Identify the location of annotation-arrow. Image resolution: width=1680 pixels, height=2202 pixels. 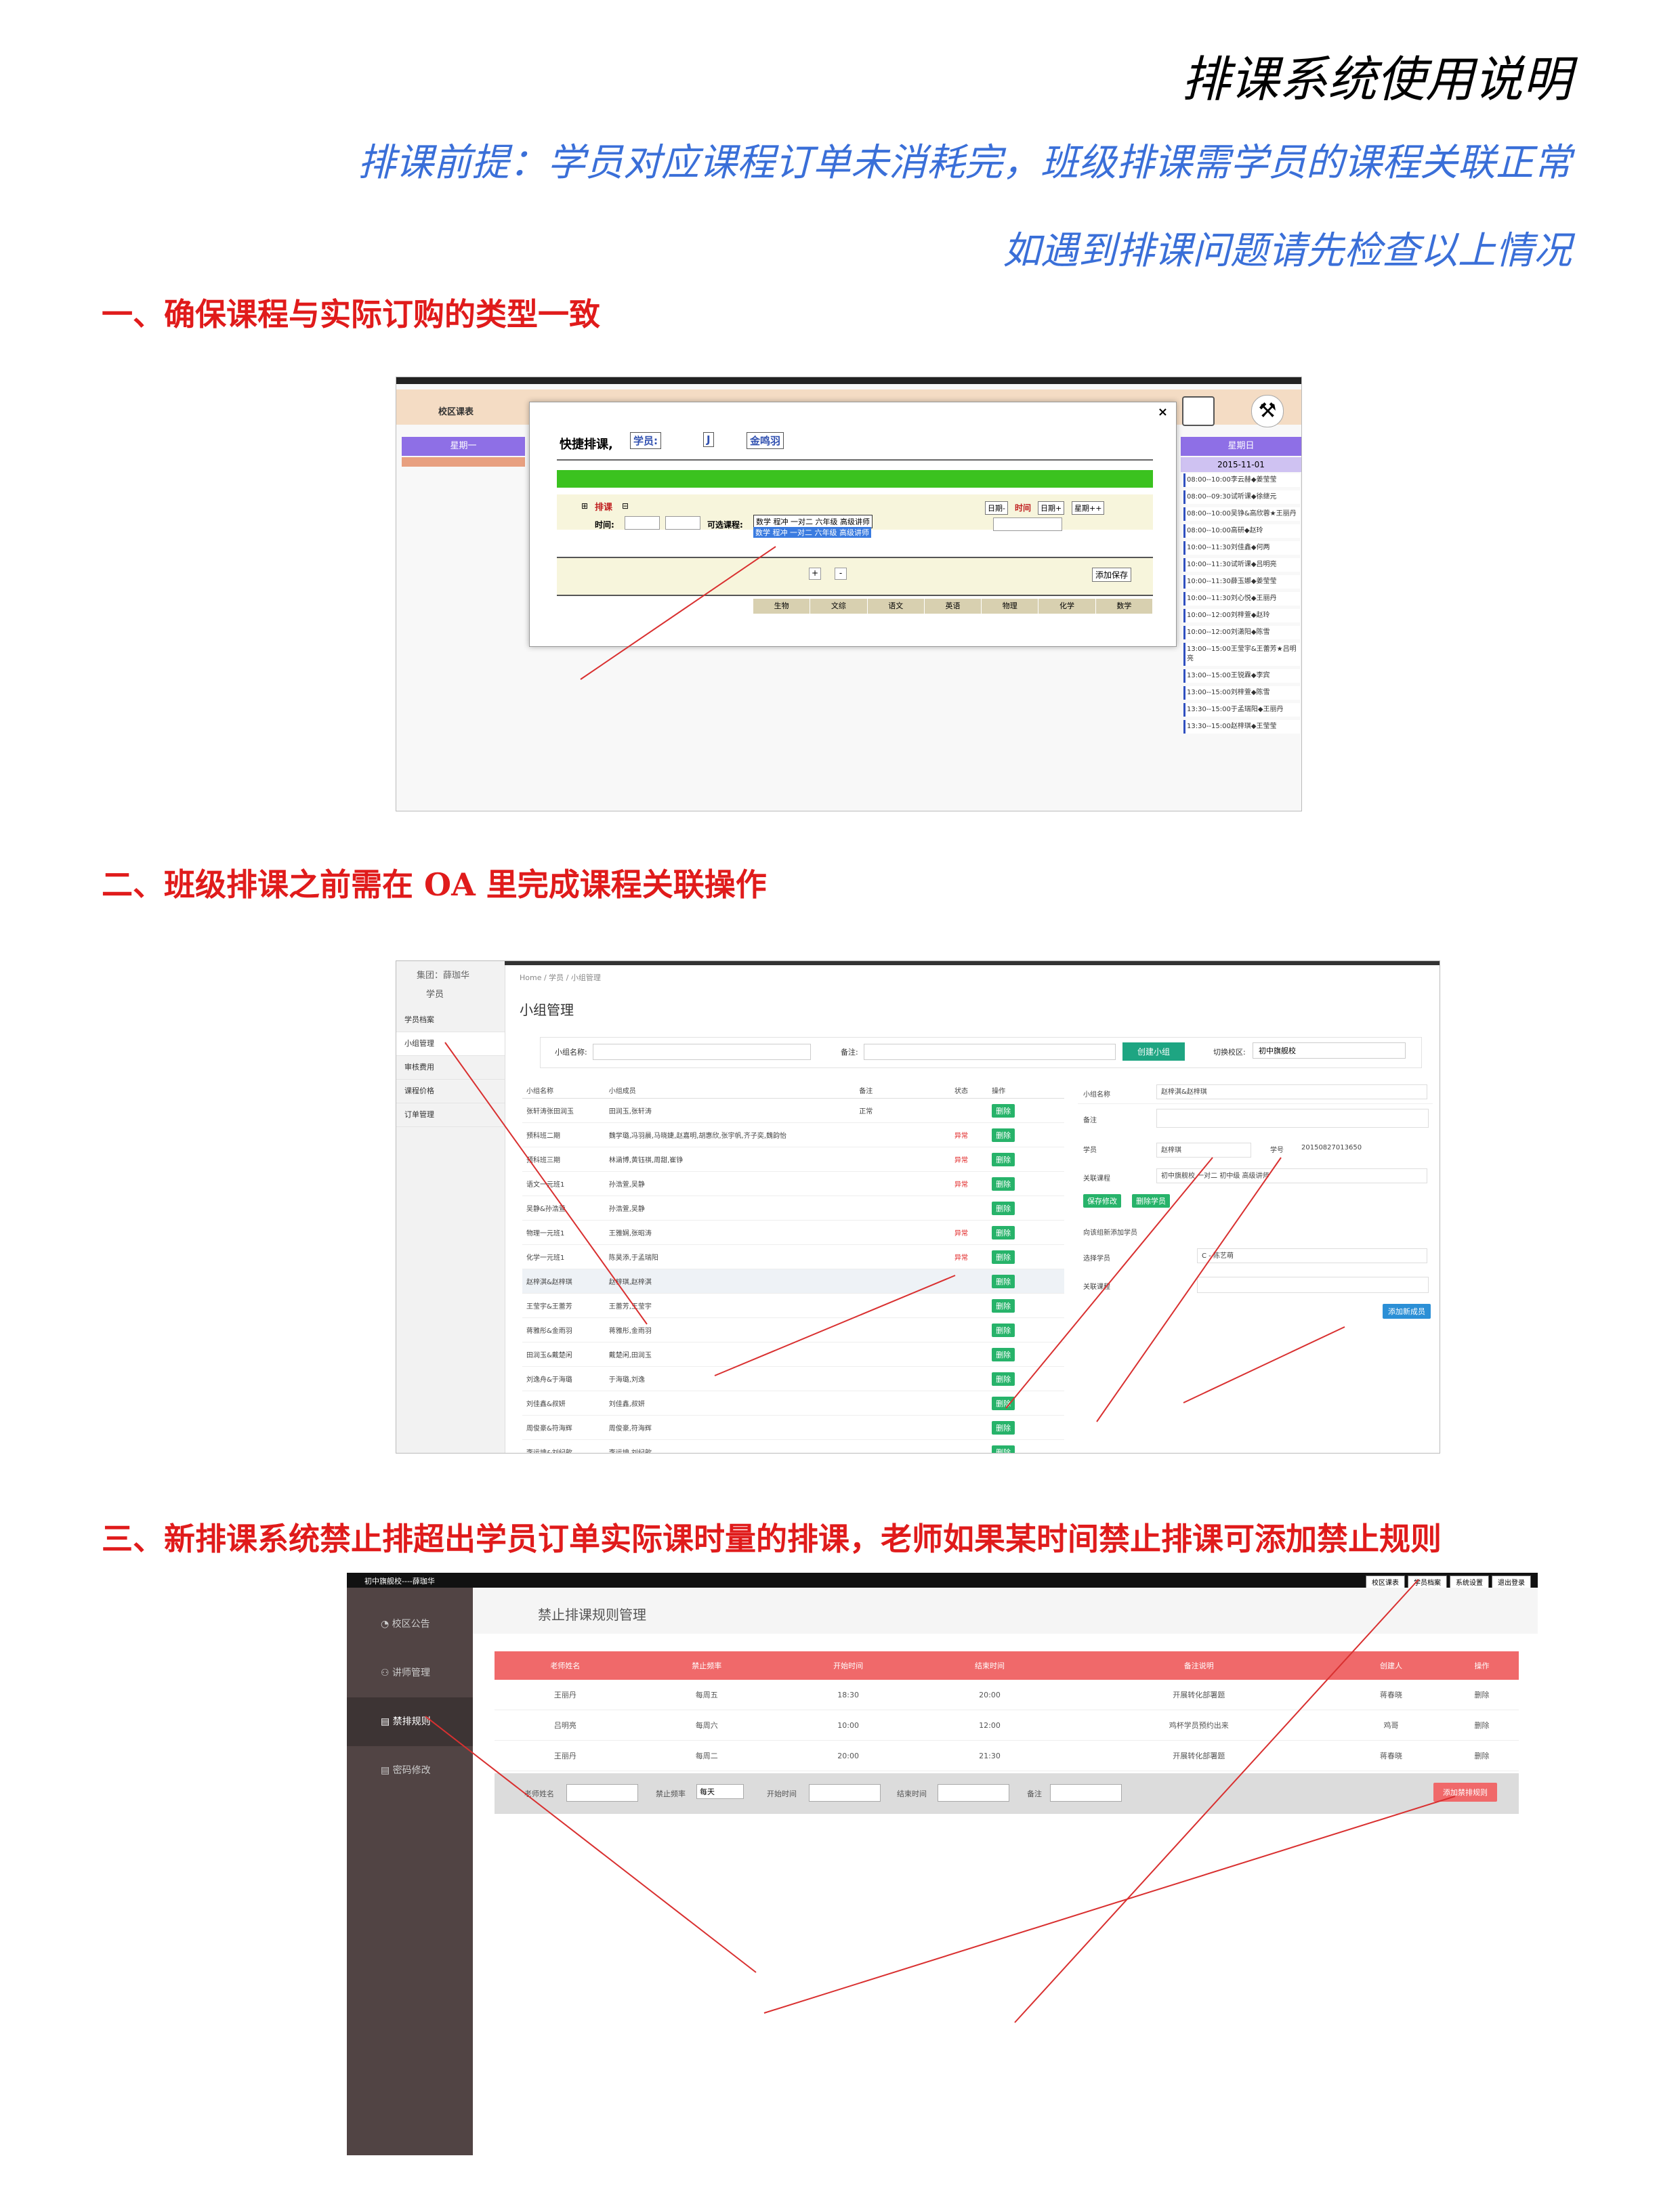
(678, 613).